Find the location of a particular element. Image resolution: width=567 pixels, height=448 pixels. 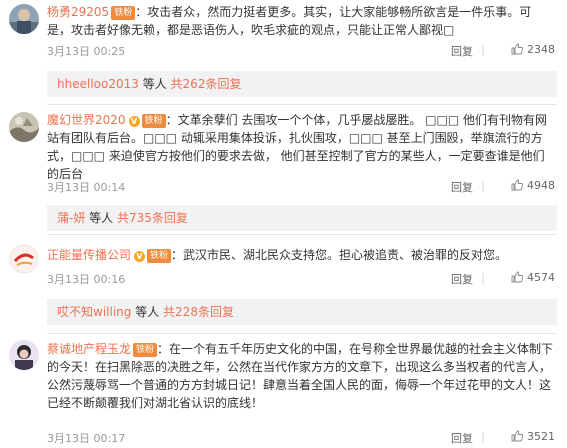

reply-users: hheelloo2013 is located at coordinates (98, 84).